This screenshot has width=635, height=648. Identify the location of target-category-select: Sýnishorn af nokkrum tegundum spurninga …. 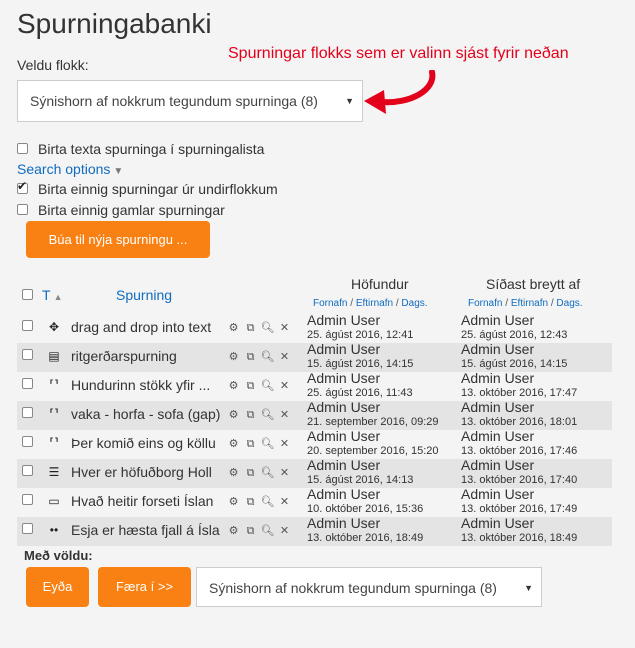
(369, 587).